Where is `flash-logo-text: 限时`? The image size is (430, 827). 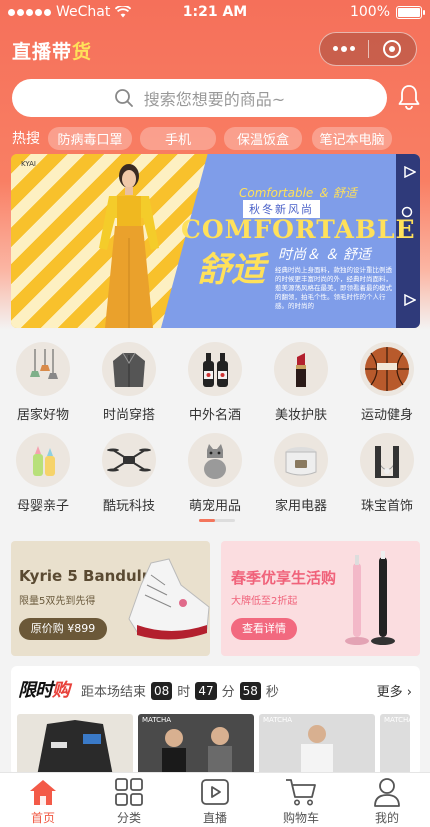
flash-logo-text: 限时 is located at coordinates (35, 690).